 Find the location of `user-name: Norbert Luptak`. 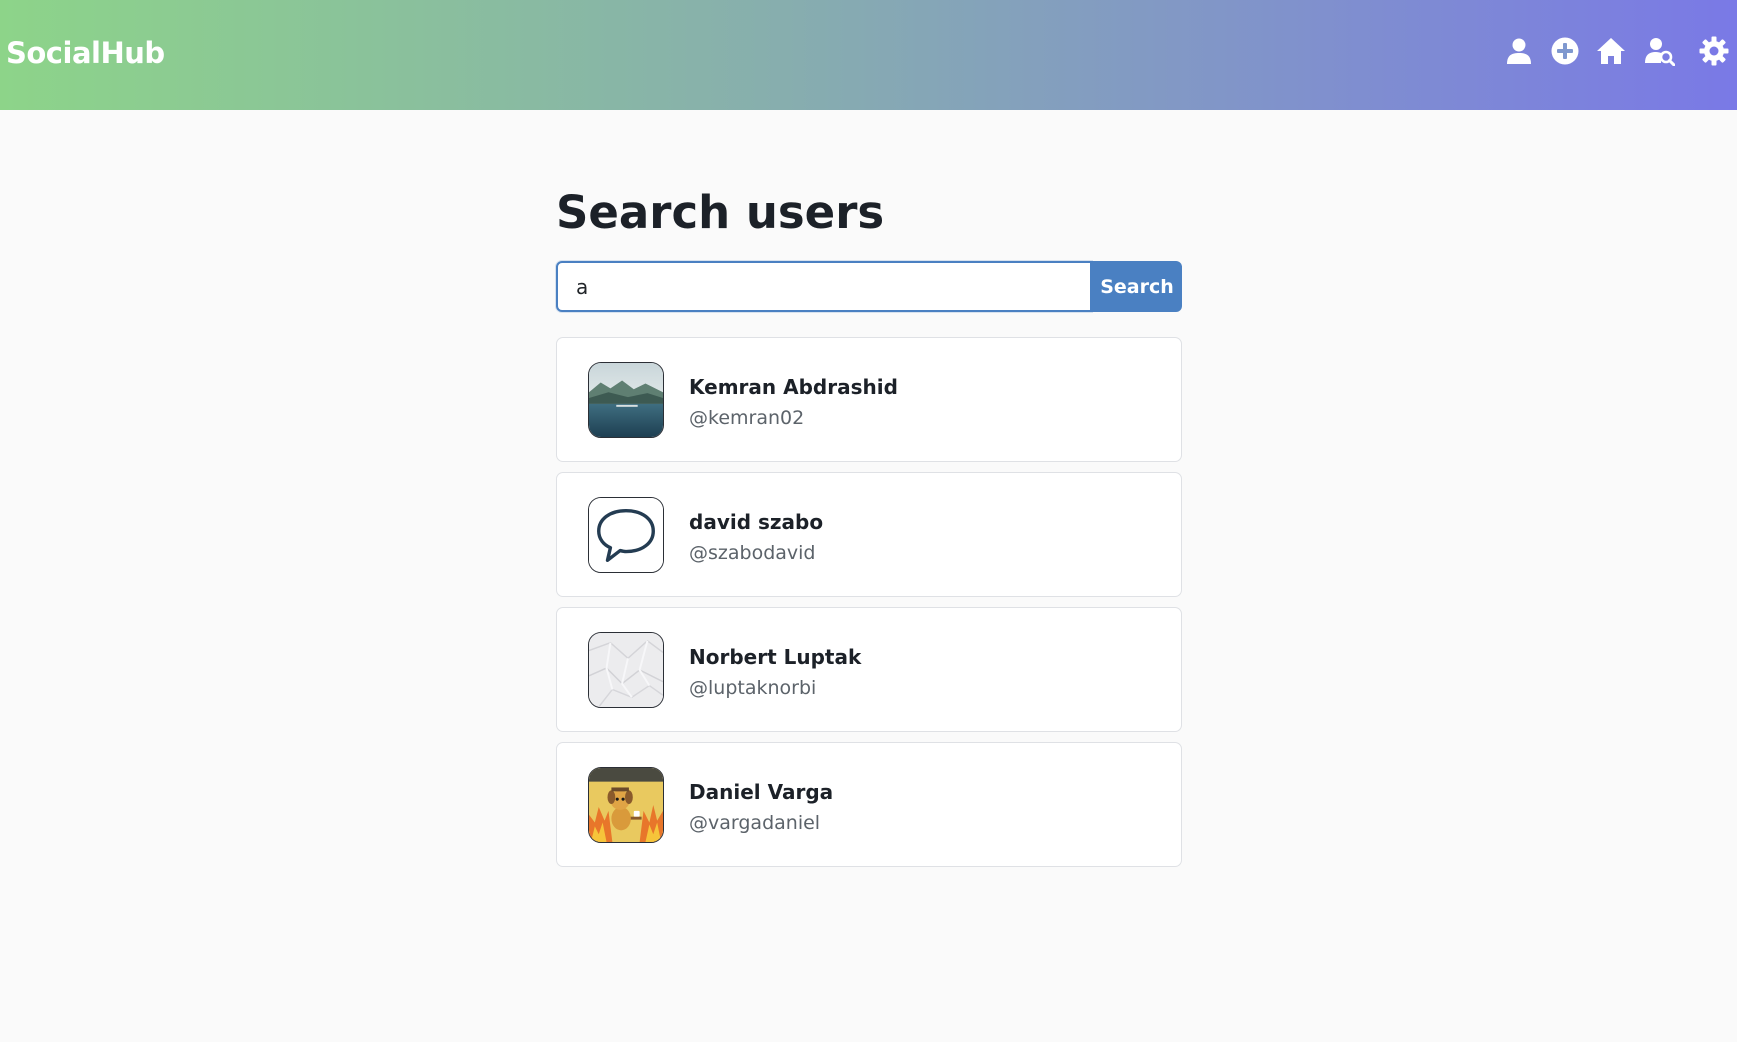

user-name: Norbert Luptak is located at coordinates (775, 657).